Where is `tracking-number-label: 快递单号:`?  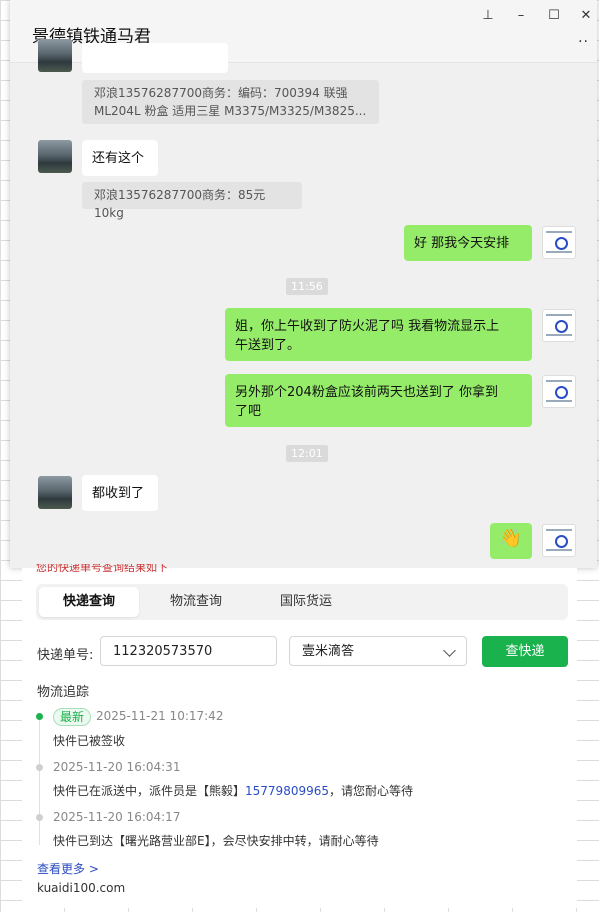 tracking-number-label: 快递单号: is located at coordinates (65, 655).